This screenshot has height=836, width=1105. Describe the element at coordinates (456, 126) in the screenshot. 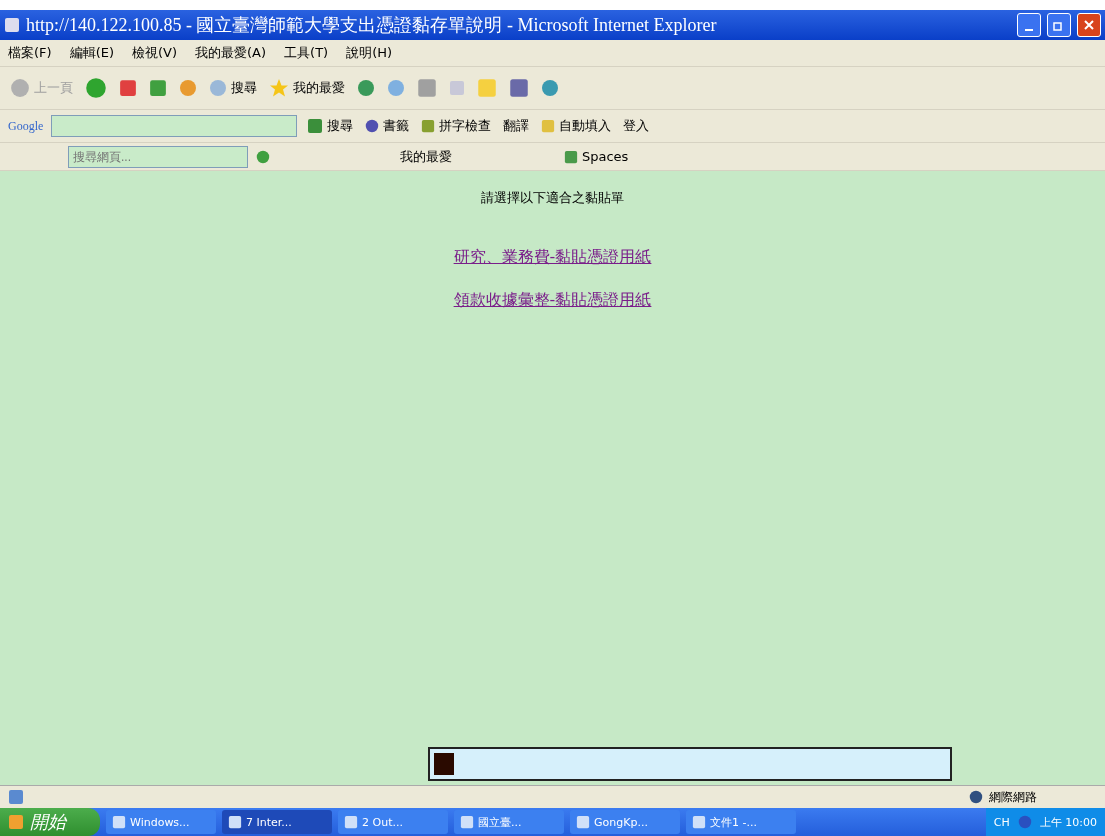

I see `spellcheck-button: 拼字檢查` at that location.